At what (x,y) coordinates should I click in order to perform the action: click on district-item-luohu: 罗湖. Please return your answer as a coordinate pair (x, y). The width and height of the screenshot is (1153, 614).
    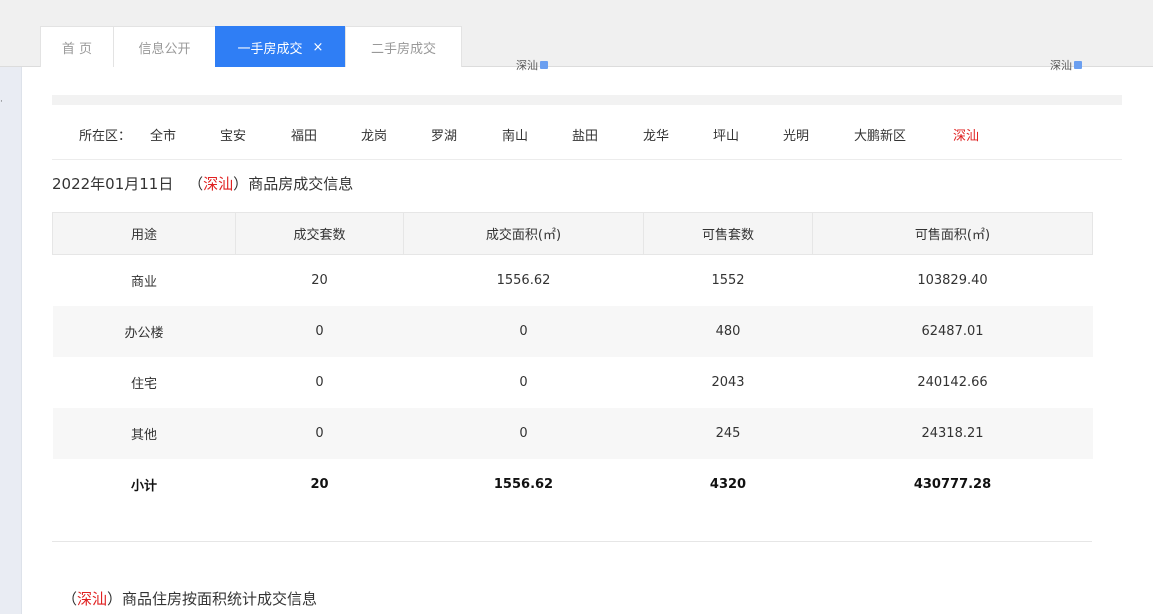
    Looking at the image, I should click on (444, 134).